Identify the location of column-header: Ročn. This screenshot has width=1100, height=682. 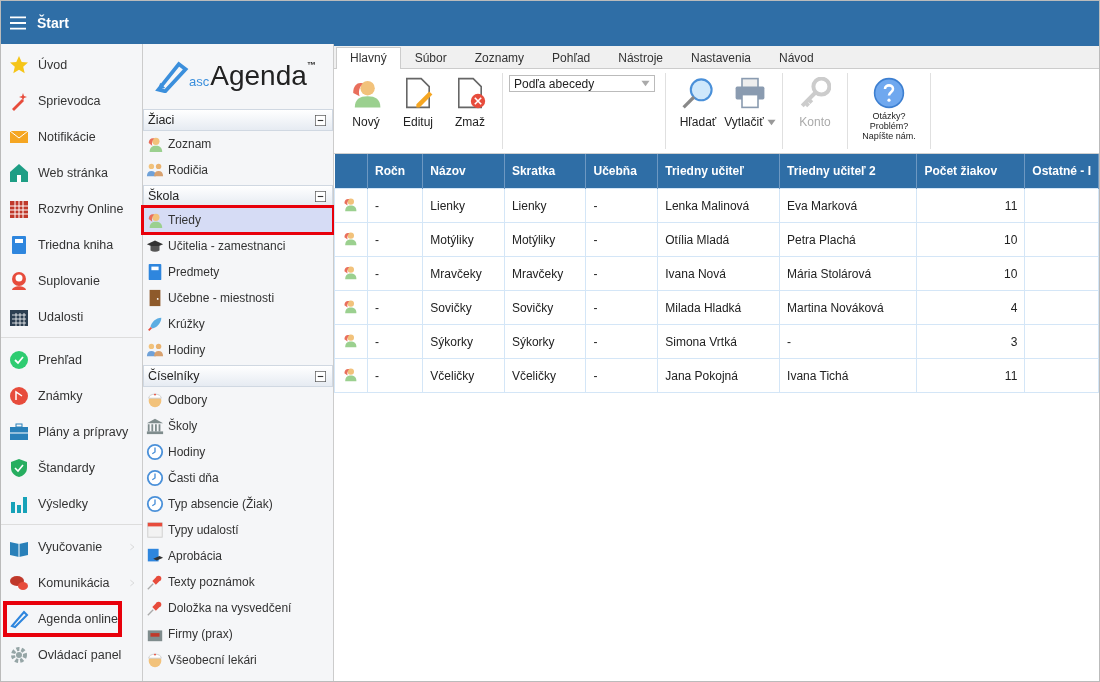
(395, 171).